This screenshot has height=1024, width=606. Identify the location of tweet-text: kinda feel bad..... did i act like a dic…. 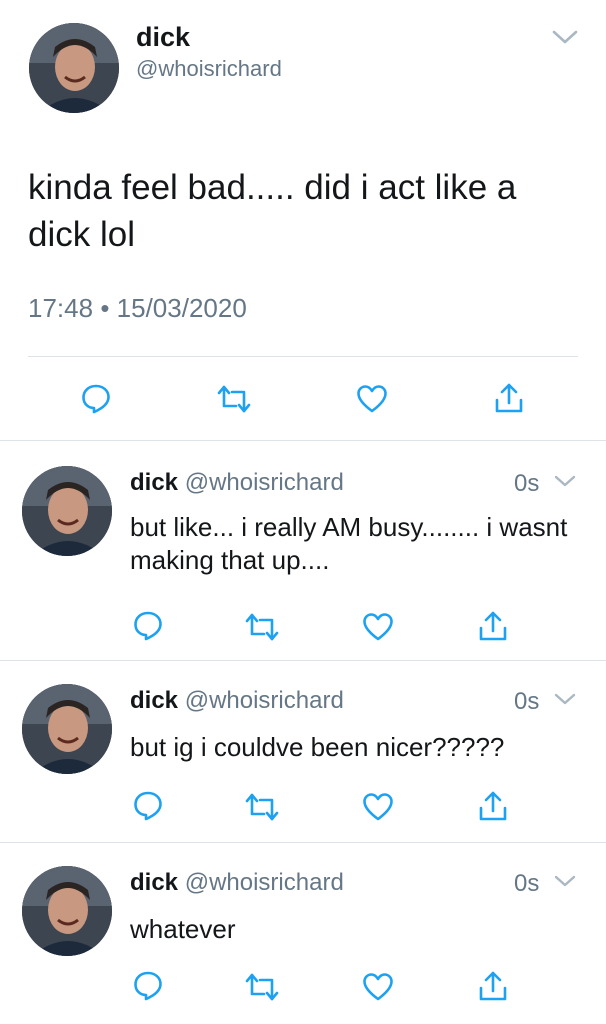
(272, 211).